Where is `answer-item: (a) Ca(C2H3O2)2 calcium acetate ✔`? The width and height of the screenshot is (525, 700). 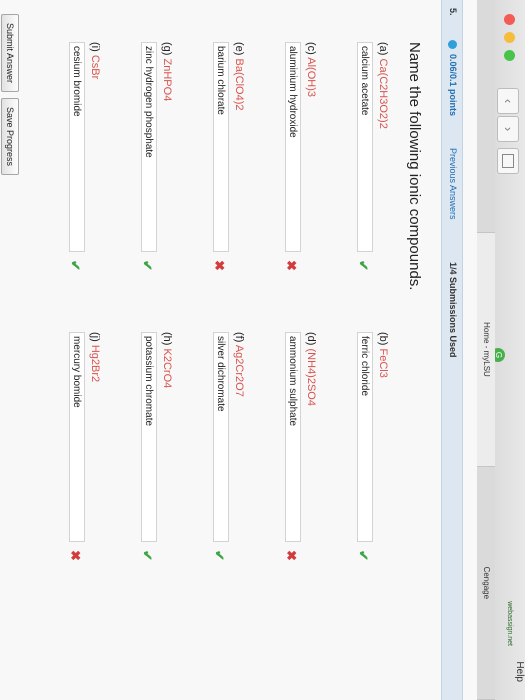 answer-item: (a) Ca(C2H3O2)2 calcium acetate ✔ is located at coordinates (372, 172).